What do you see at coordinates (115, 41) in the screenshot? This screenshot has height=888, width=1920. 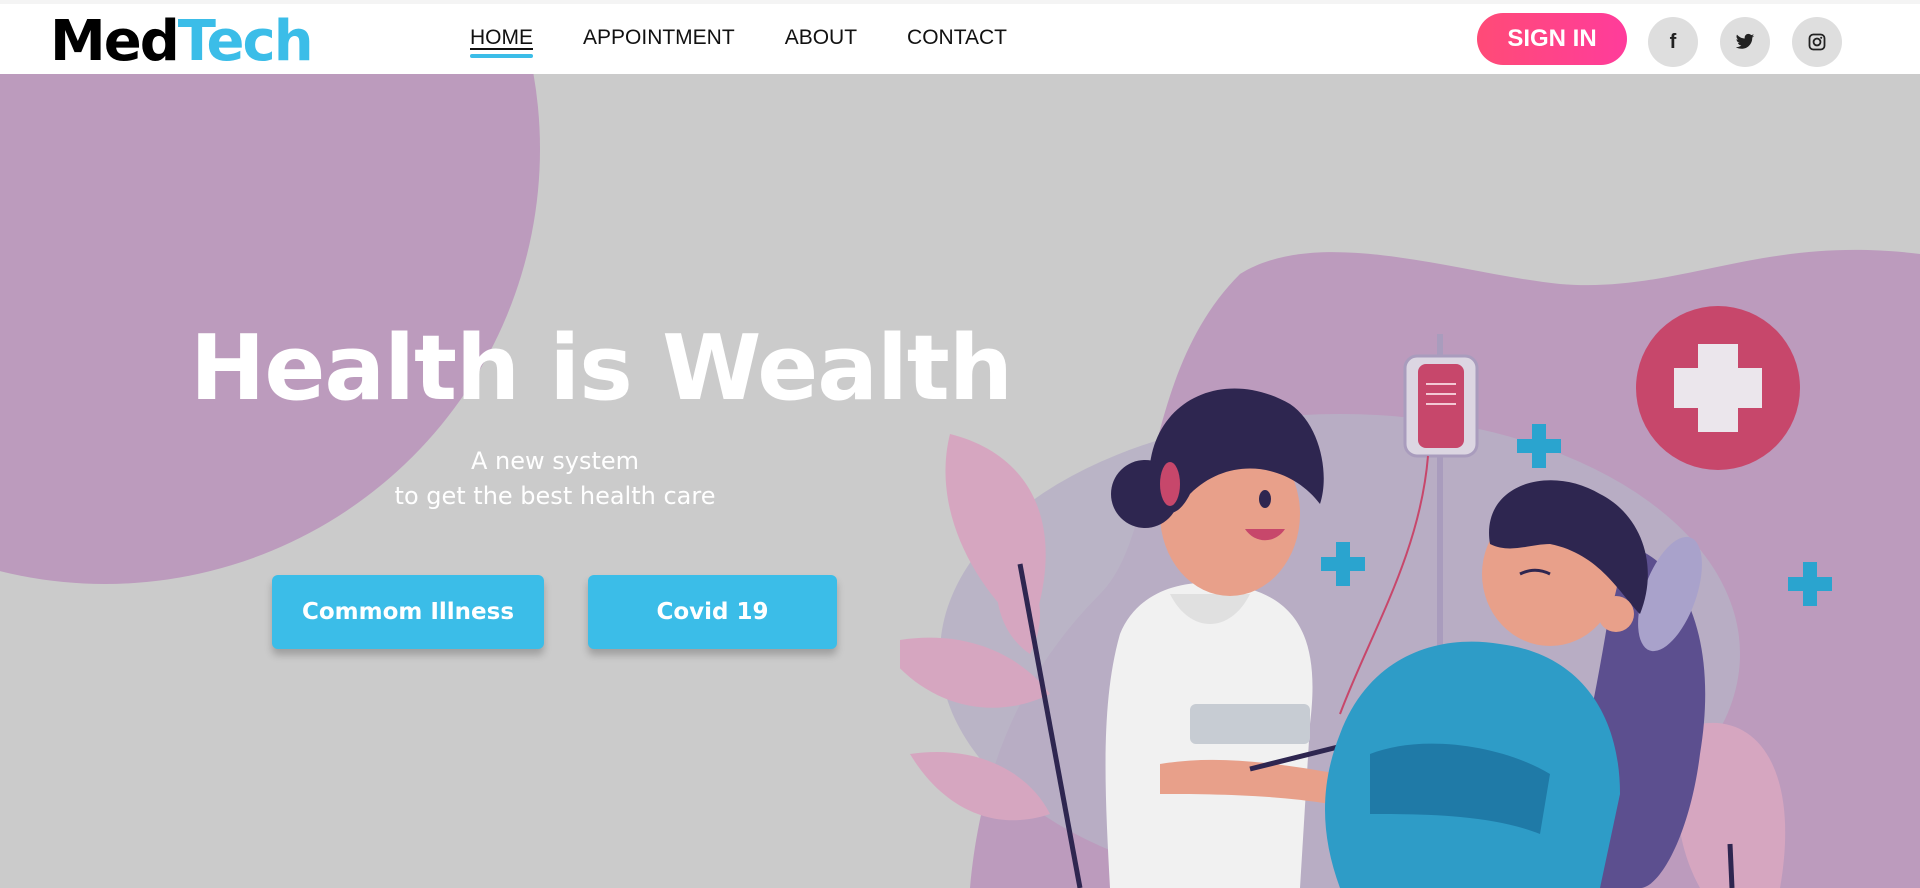 I see `brand-logo-part1: Med` at bounding box center [115, 41].